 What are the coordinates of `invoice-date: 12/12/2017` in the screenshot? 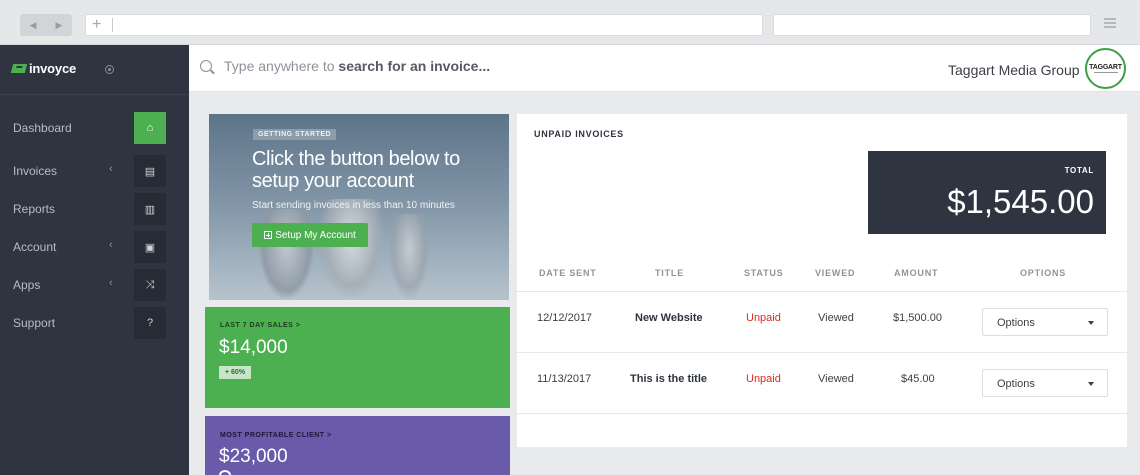 It's located at (565, 318).